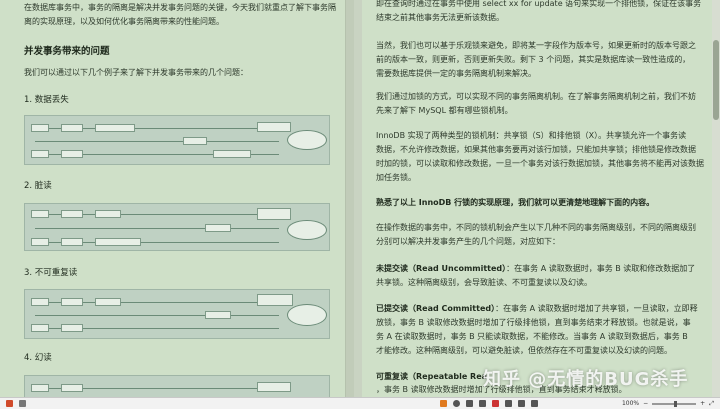 This screenshot has width=720, height=409. What do you see at coordinates (180, 7) in the screenshot?
I see `intro-text: 在数据库事务中，事务的隔离是解决并发事务问题的关键，今天我们就重点了解下事务隔` at bounding box center [180, 7].